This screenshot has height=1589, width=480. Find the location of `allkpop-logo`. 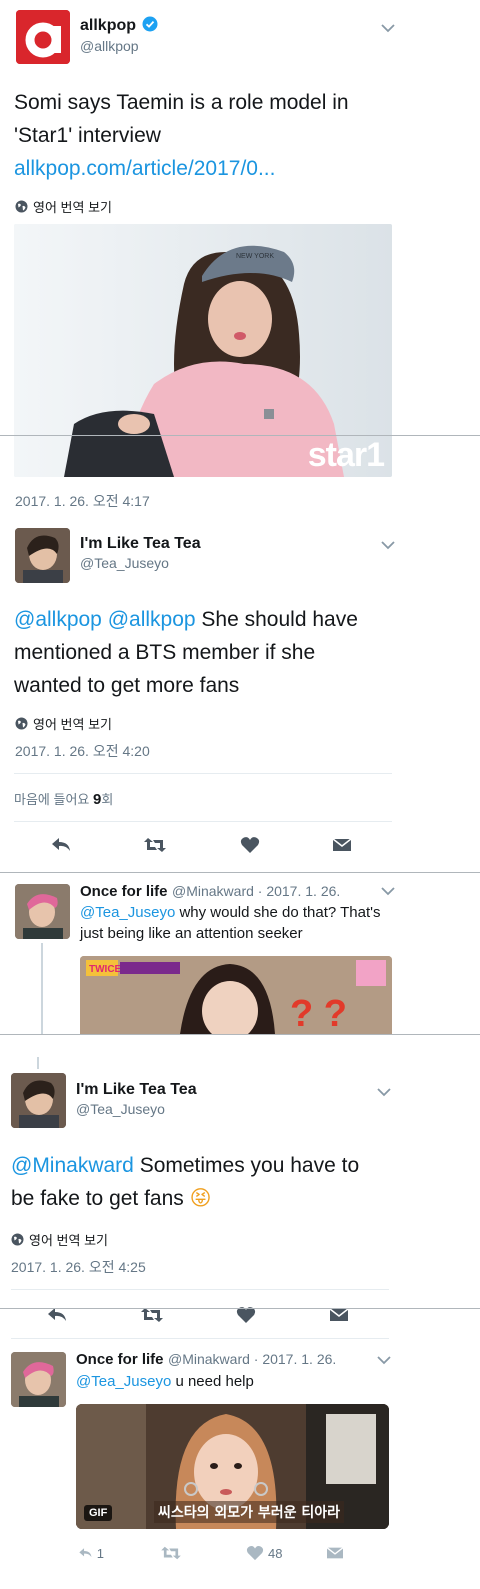

allkpop-logo is located at coordinates (43, 37).